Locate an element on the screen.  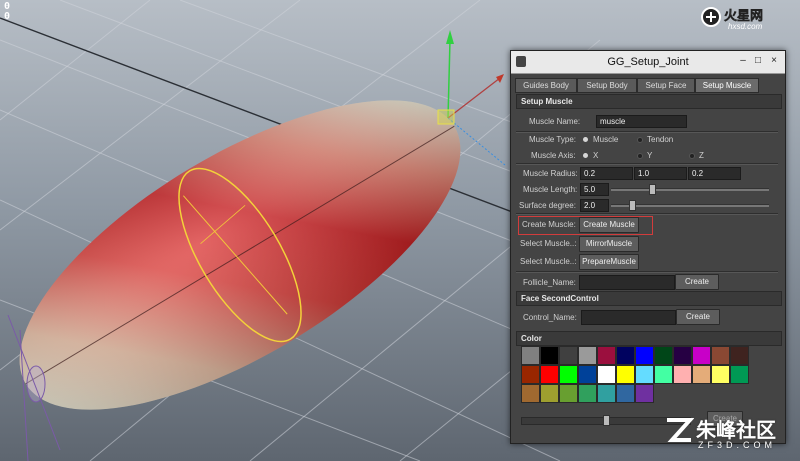
tab-guides-body: Guides Body is located at coordinates (546, 85).